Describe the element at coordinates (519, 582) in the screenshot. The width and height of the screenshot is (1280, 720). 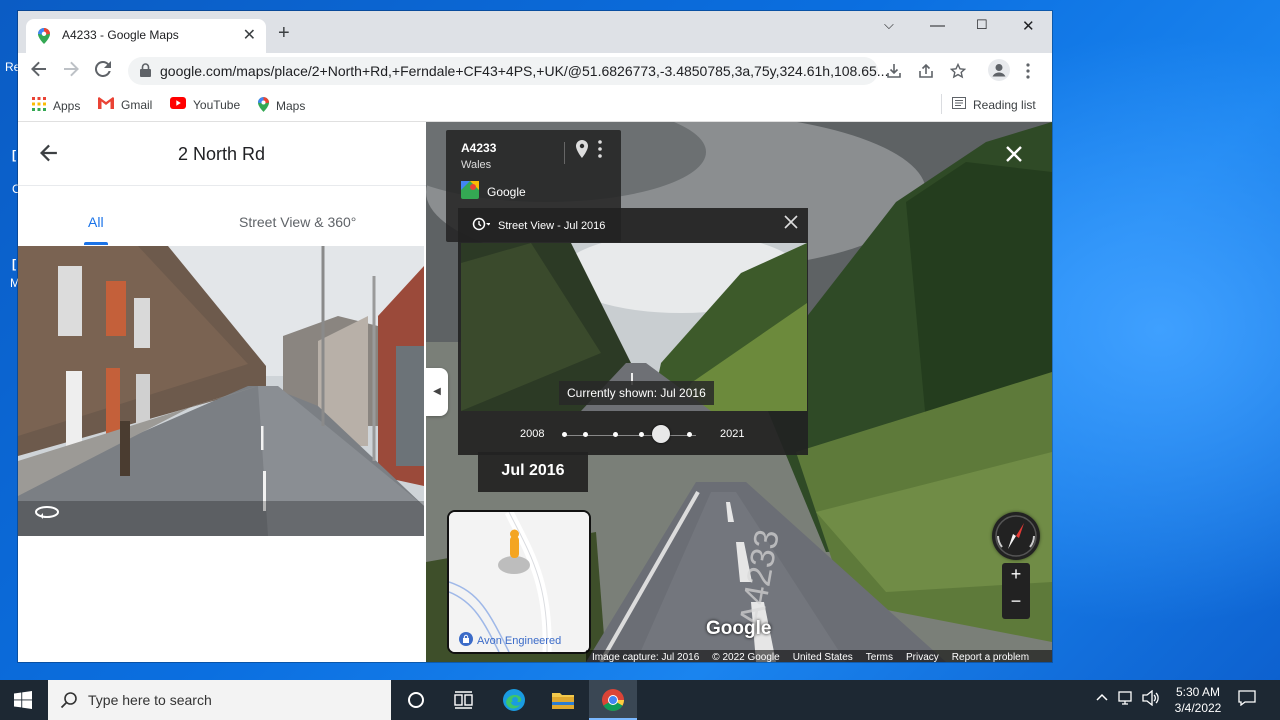
I see `mini-map: Avon Engineered` at that location.